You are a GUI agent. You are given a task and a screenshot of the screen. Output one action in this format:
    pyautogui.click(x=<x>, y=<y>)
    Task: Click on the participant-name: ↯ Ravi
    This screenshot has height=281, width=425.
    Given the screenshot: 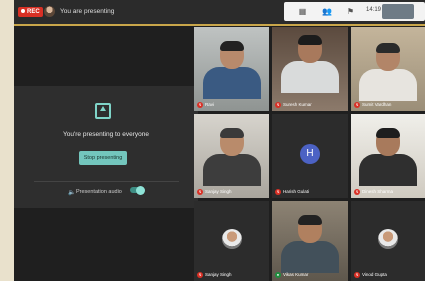 What is the action you would take?
    pyautogui.click(x=206, y=105)
    